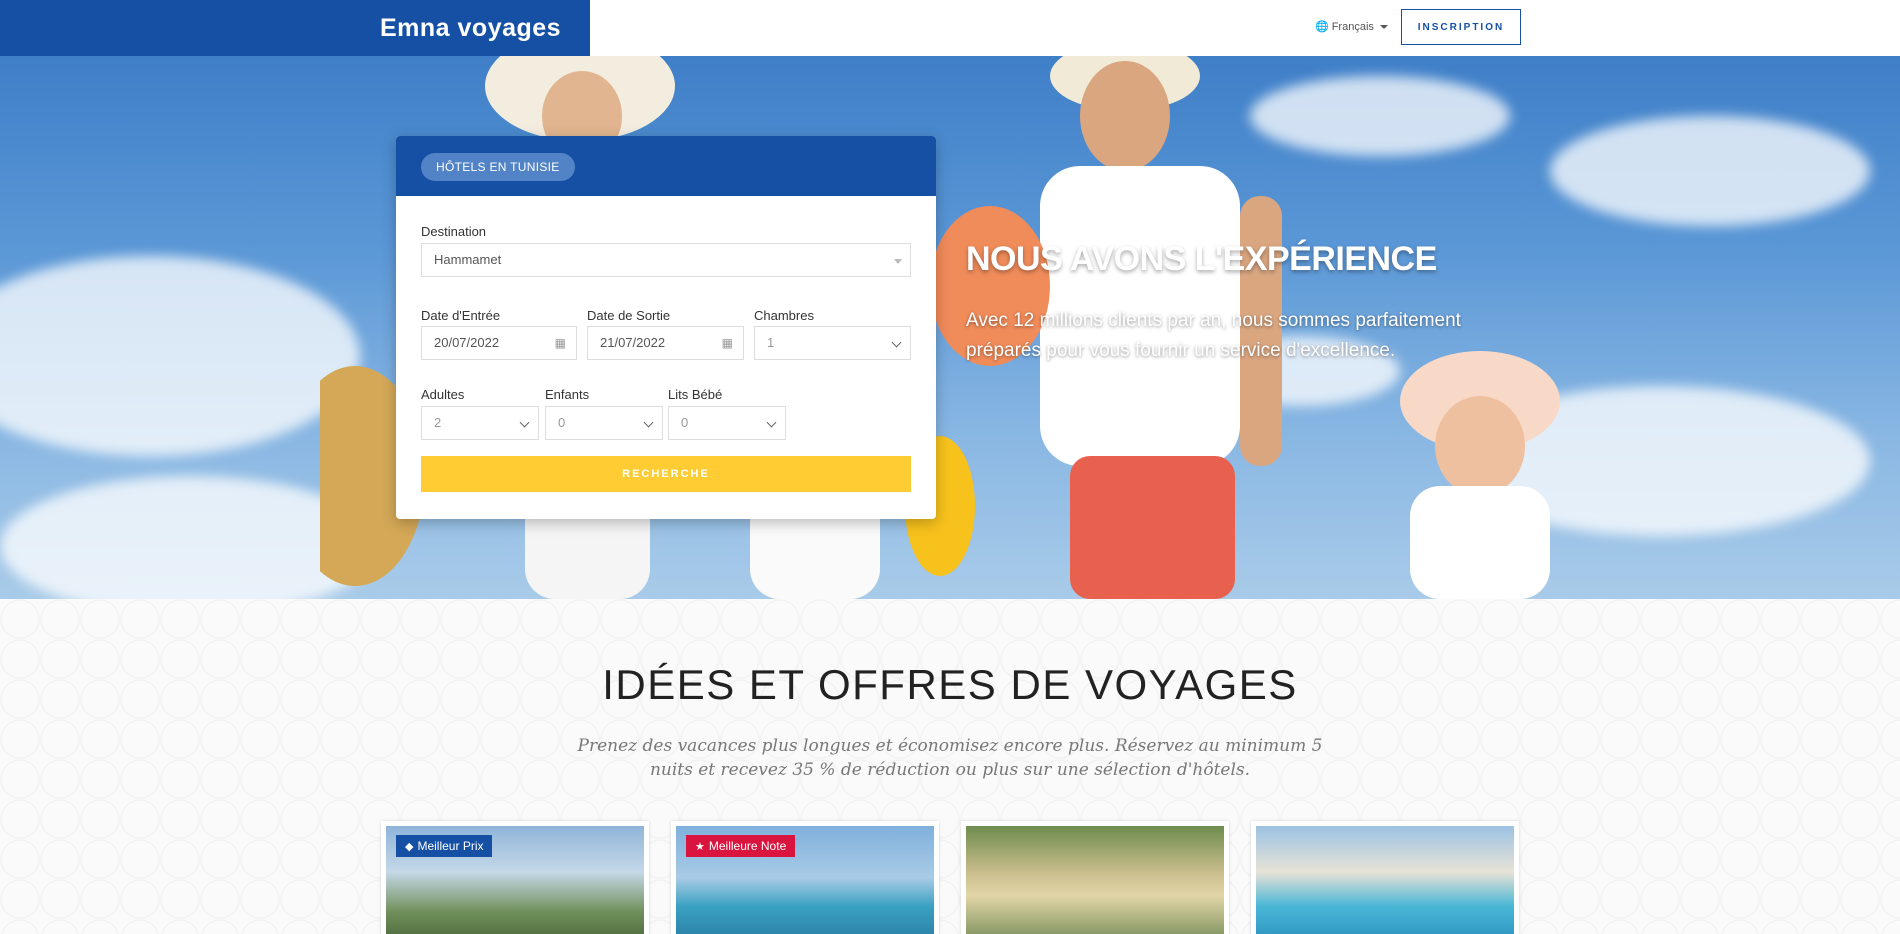 Image resolution: width=1900 pixels, height=934 pixels. What do you see at coordinates (950, 28) in the screenshot?
I see `top-navbar: Emna voyages 🌐 Français INSCRIPTION` at bounding box center [950, 28].